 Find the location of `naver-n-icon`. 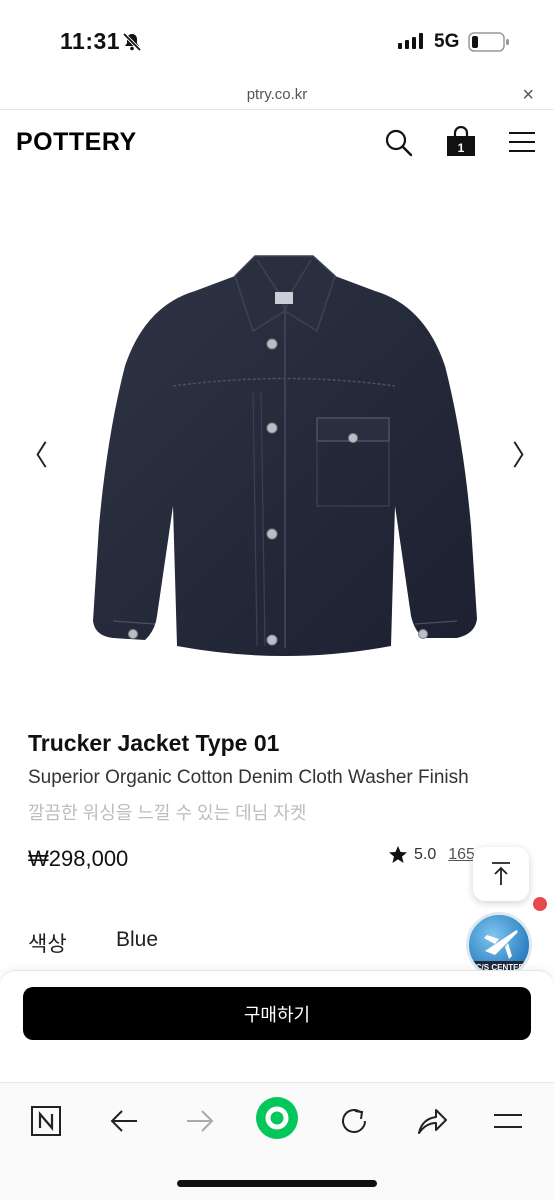

naver-n-icon is located at coordinates (46, 1121).